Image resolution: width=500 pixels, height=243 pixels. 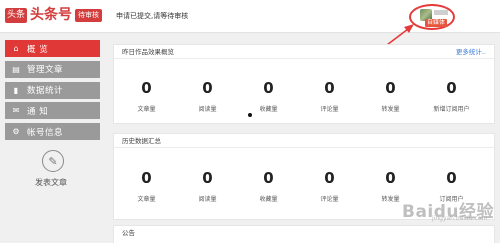 I want to click on status-message: 申请已提交,请等待审核, so click(x=152, y=16).